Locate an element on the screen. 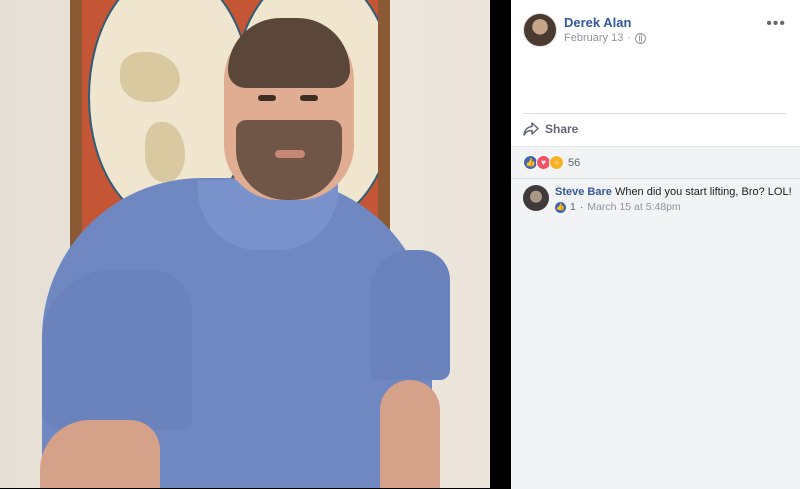 The image size is (800, 489). commenter-avatar is located at coordinates (536, 198).